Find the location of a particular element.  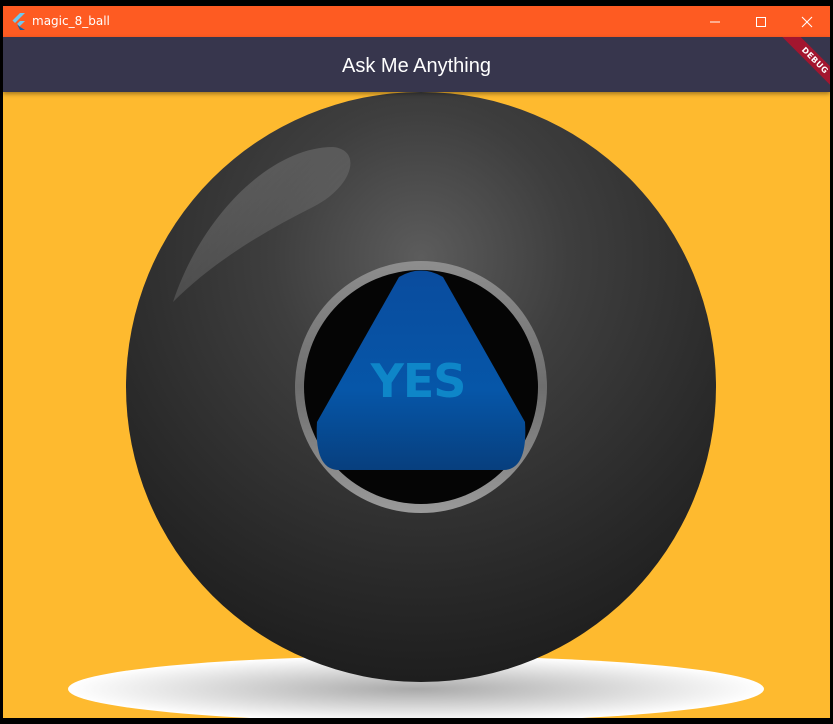

debug-banner: DEBUG is located at coordinates (800, 67).